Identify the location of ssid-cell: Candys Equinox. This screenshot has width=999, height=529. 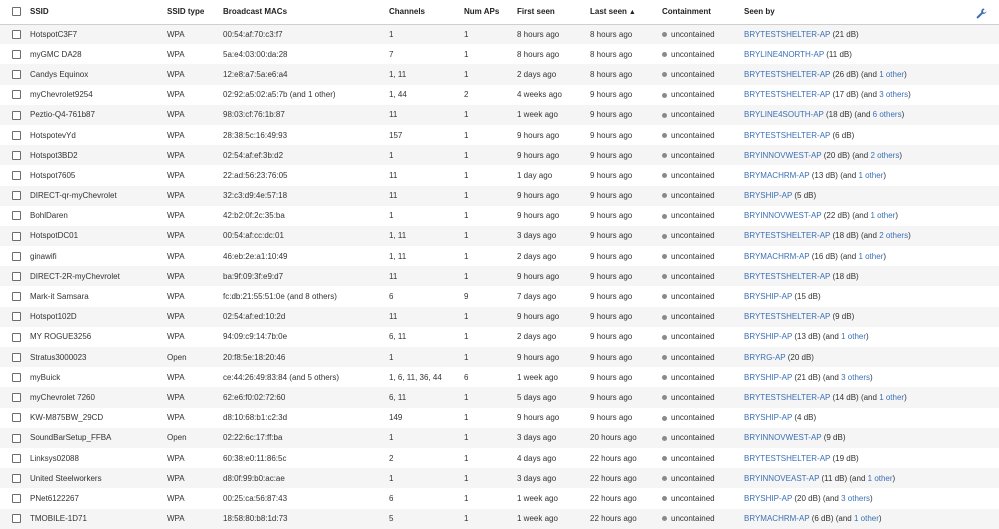
(59, 74).